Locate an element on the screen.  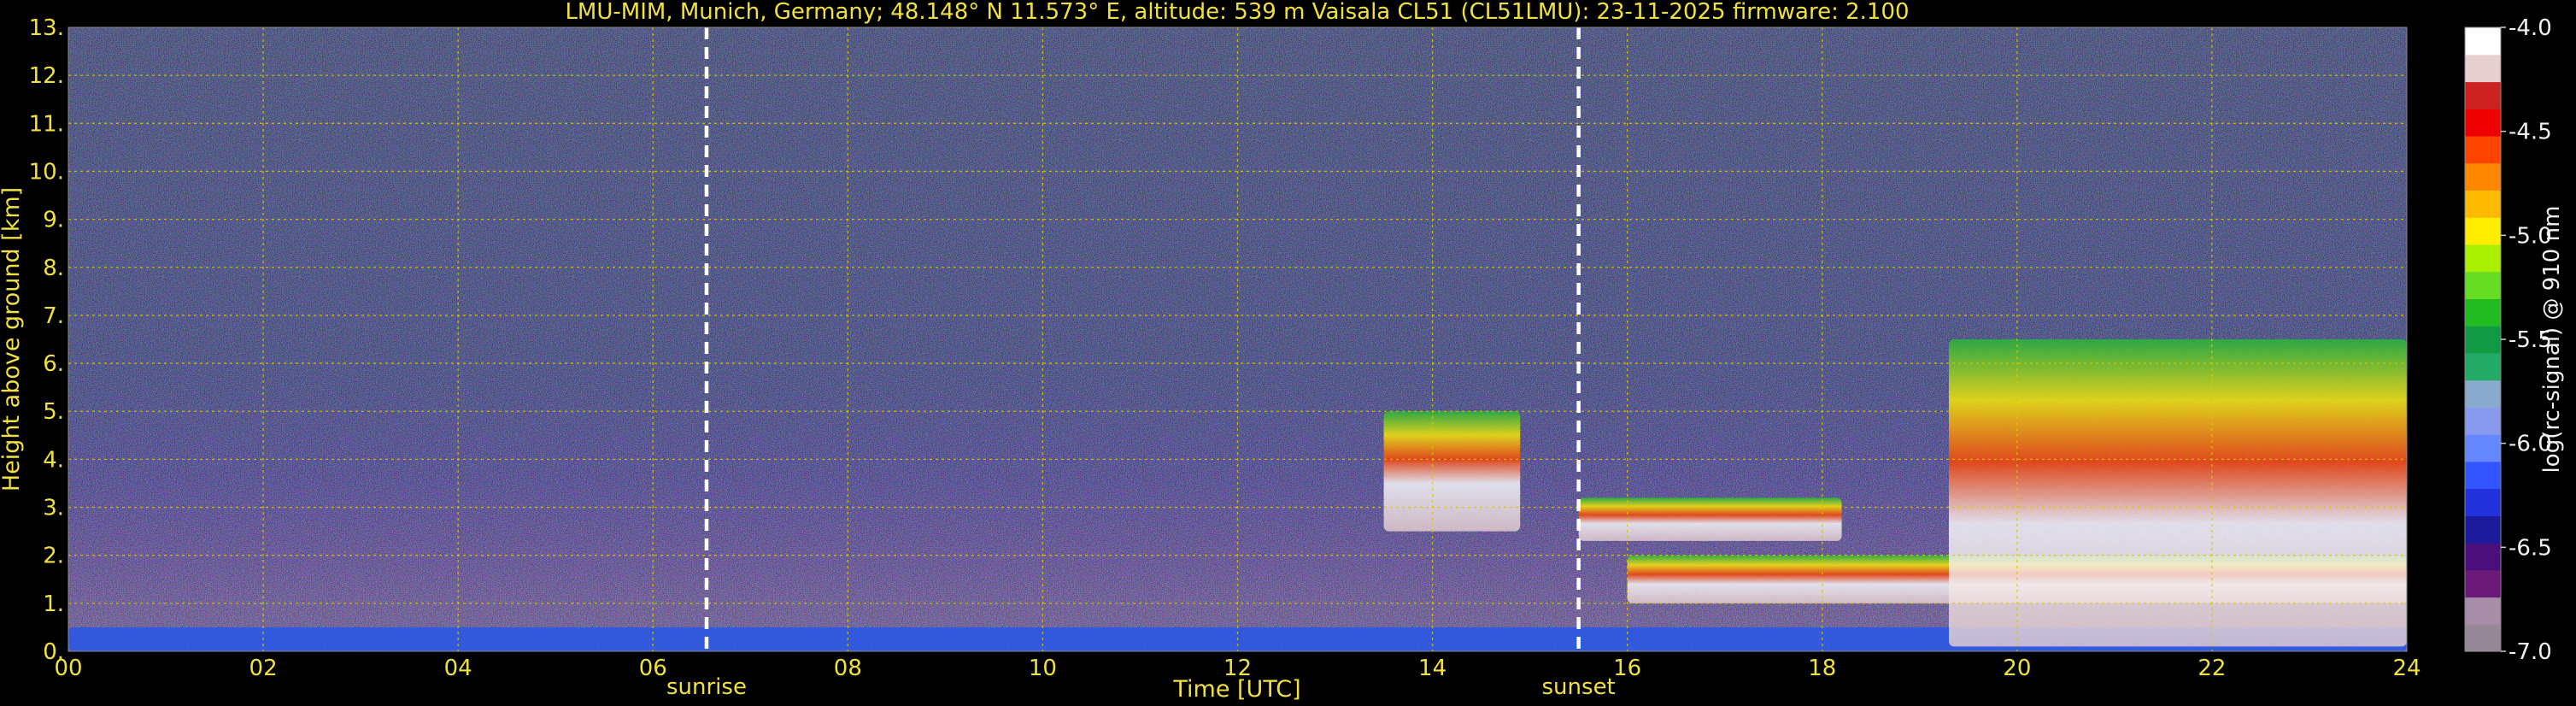
y-tick-label: 9. is located at coordinates (53, 220).